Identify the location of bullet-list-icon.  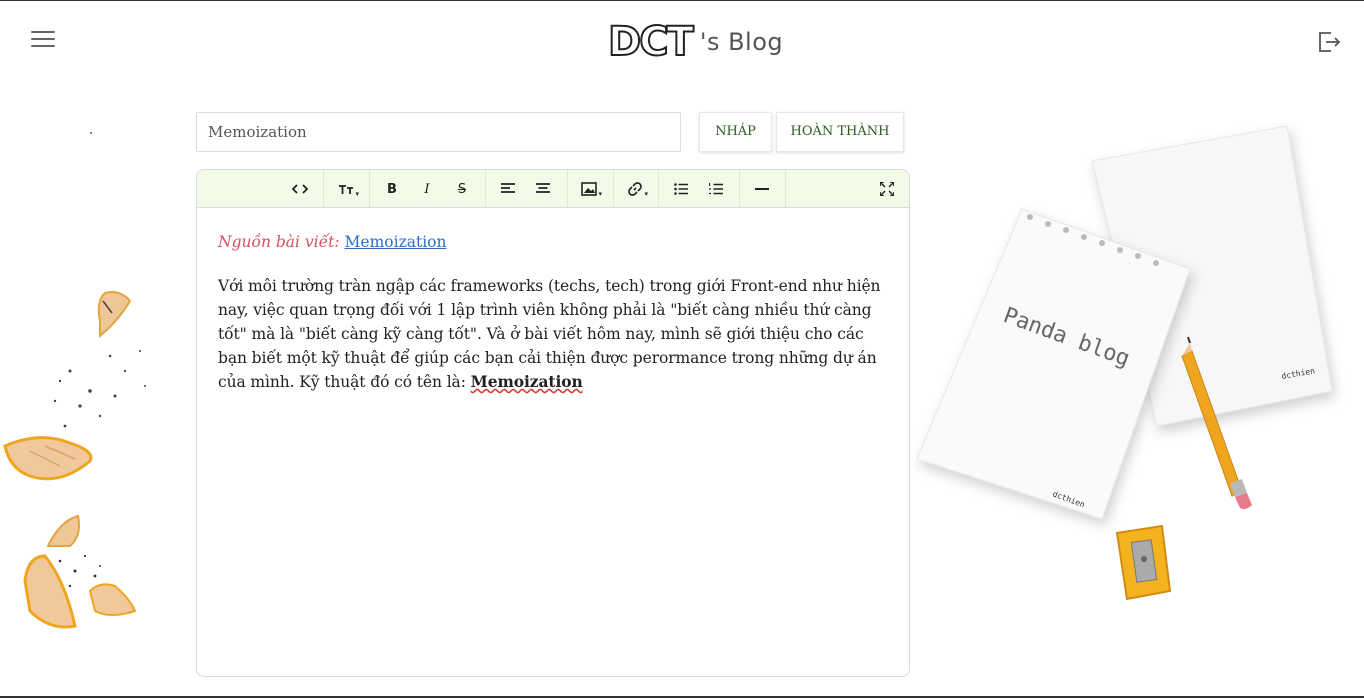
(681, 189).